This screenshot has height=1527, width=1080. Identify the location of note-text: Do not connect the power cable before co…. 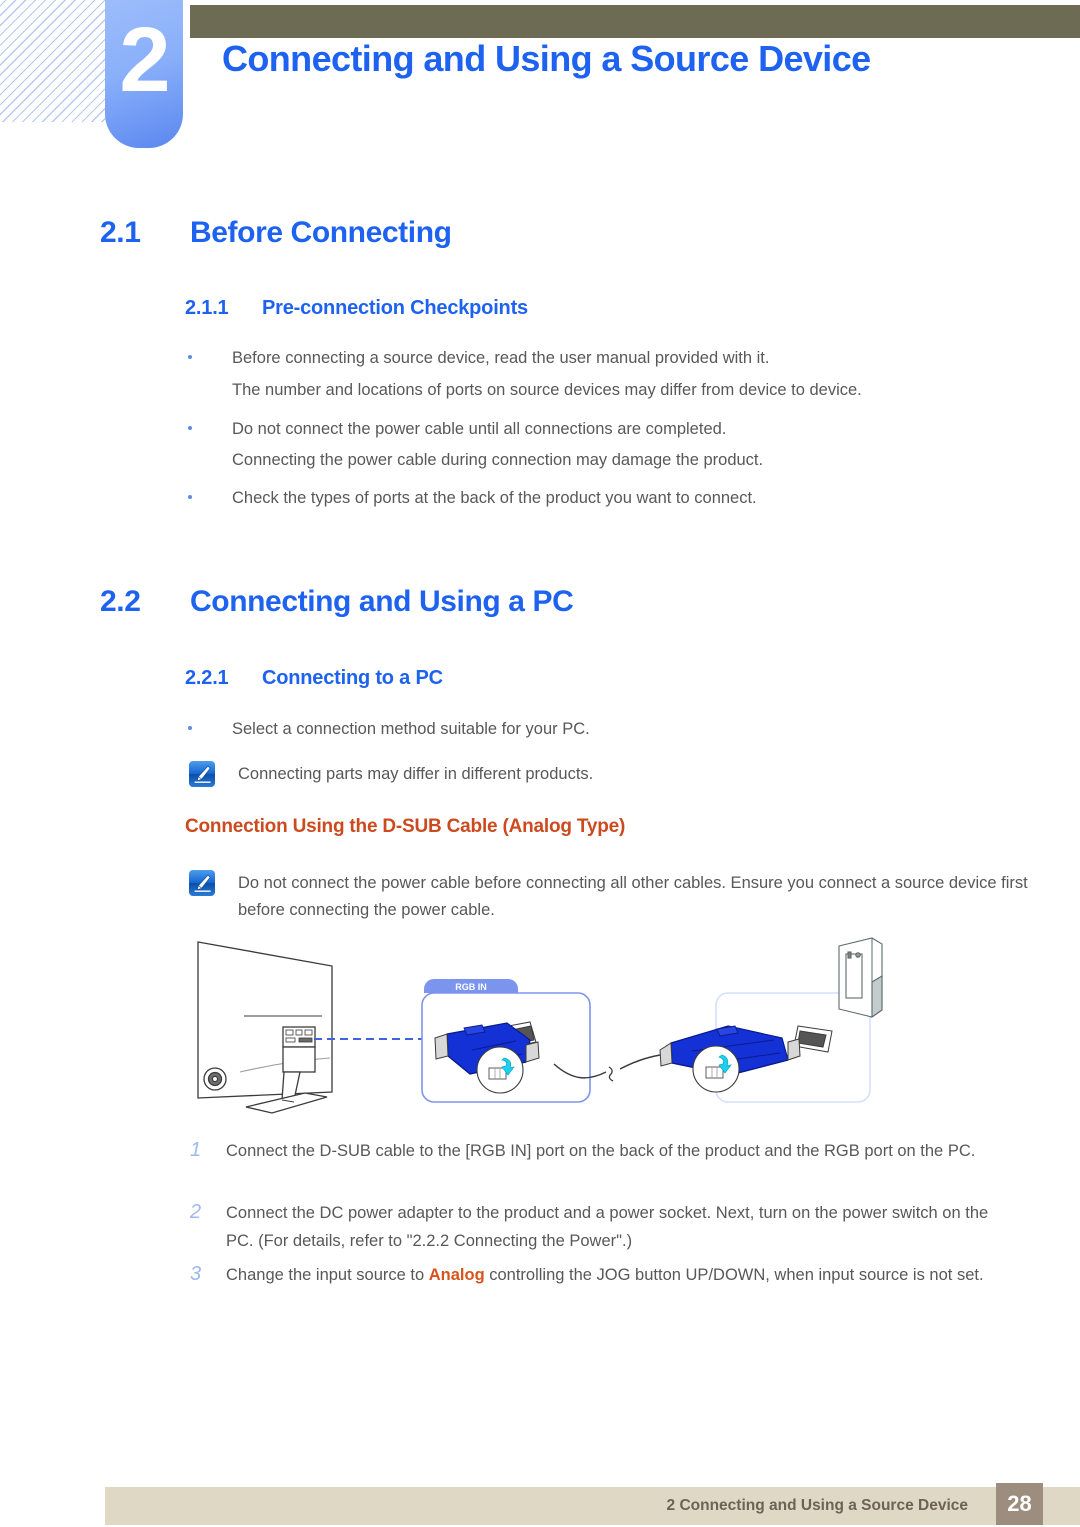
(633, 896).